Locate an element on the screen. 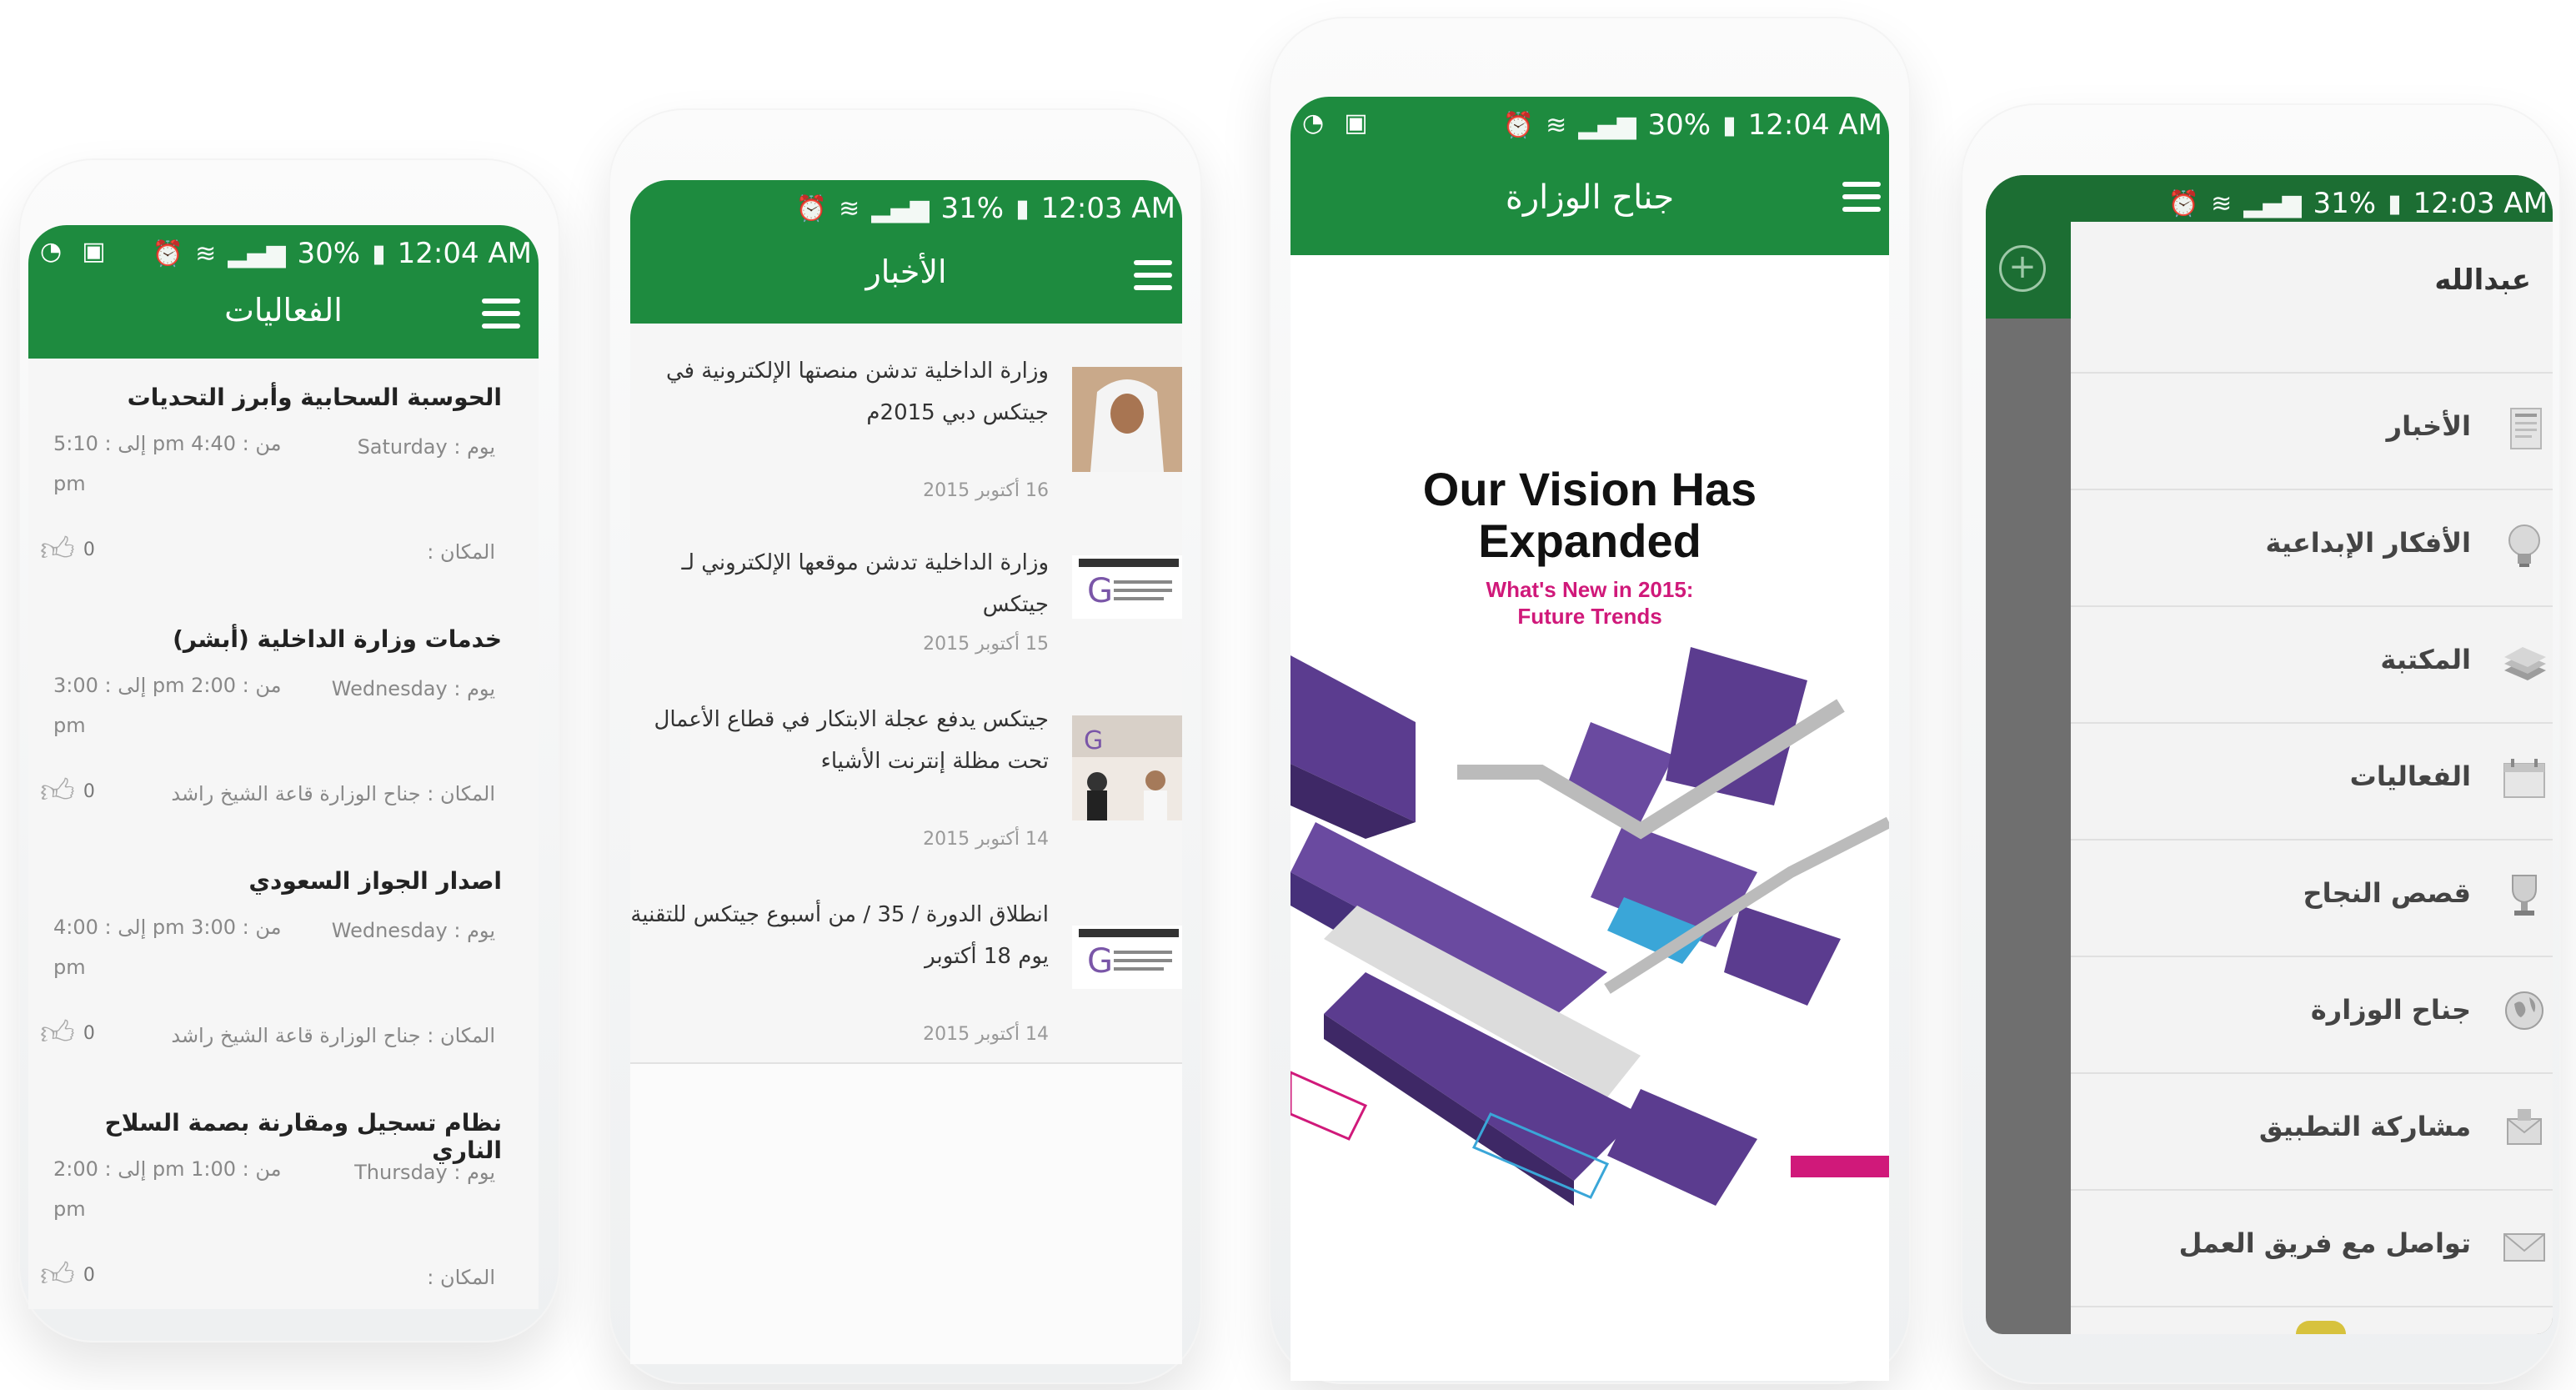 This screenshot has width=2576, height=1390. event-time: من : 4:40 pm إلى : 5:10 pm is located at coordinates (167, 463).